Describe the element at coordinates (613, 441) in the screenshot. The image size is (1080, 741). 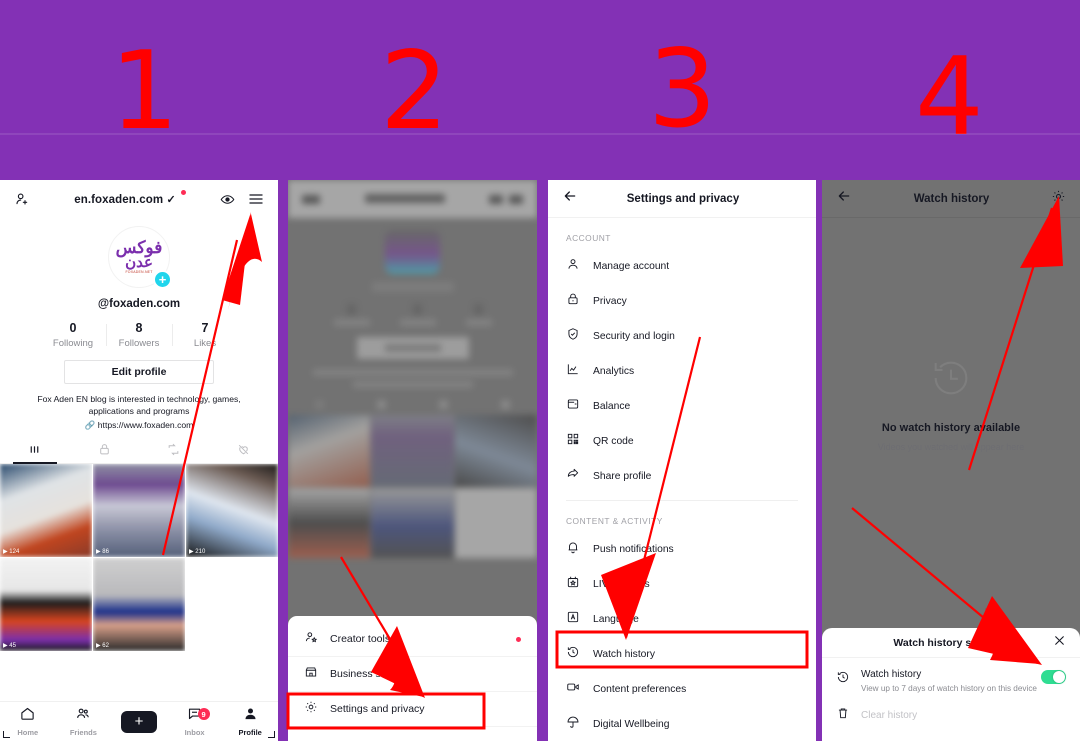
I see `settings-item-label: QR code` at that location.